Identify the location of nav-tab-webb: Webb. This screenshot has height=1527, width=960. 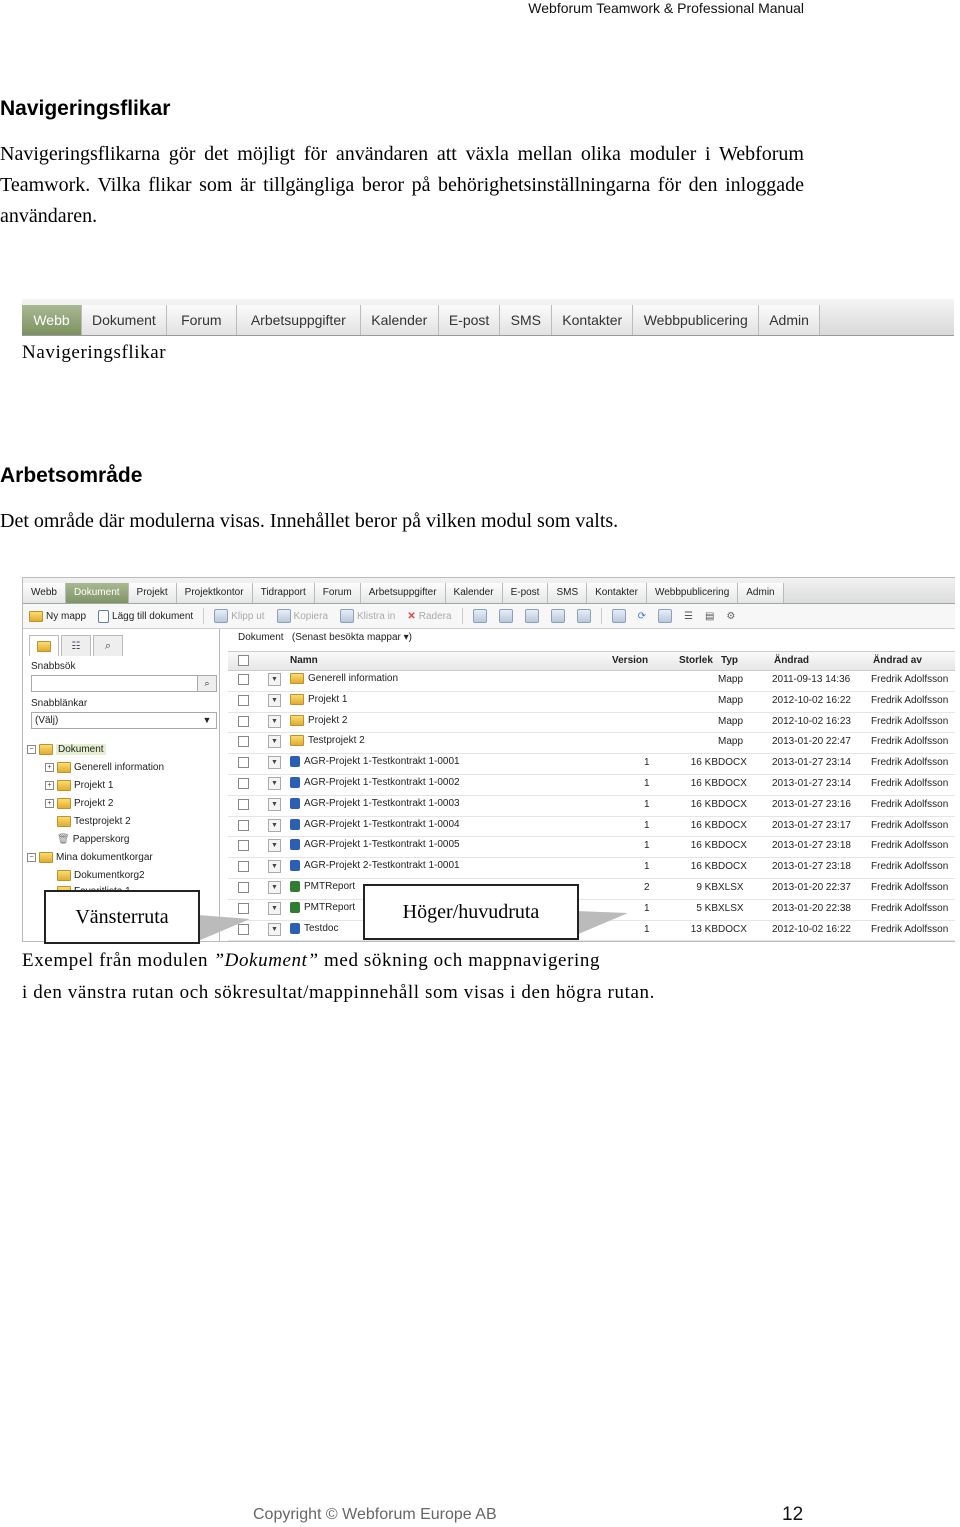
(52, 320).